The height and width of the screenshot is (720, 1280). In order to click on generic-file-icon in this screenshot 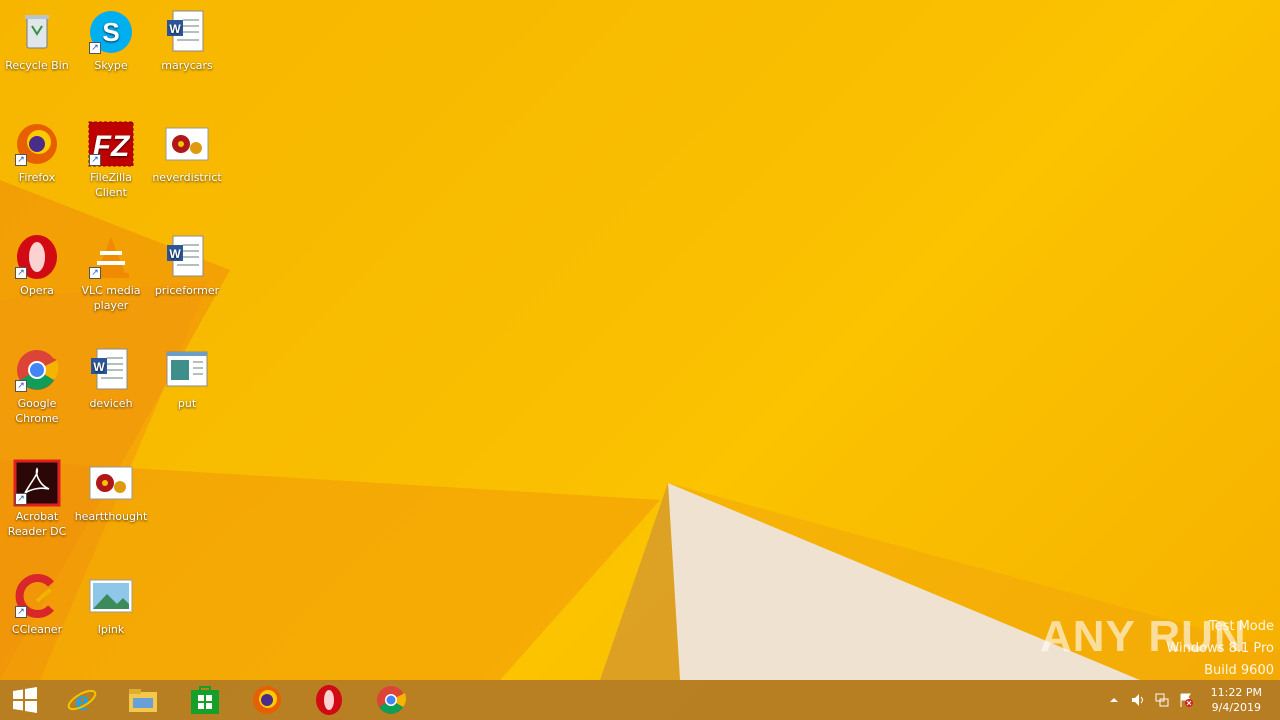, I will do `click(187, 370)`.